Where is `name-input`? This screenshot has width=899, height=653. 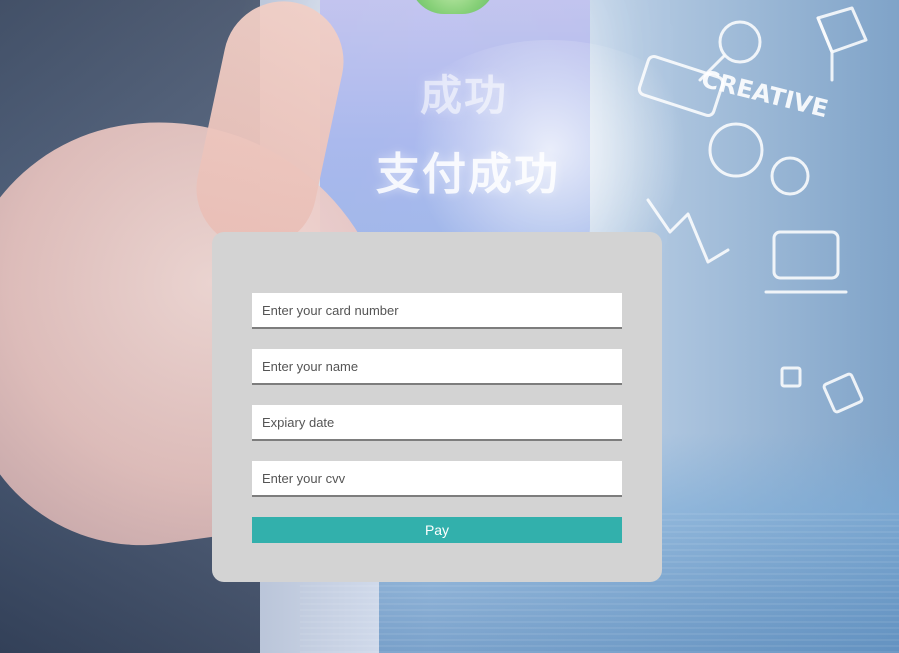
name-input is located at coordinates (437, 367).